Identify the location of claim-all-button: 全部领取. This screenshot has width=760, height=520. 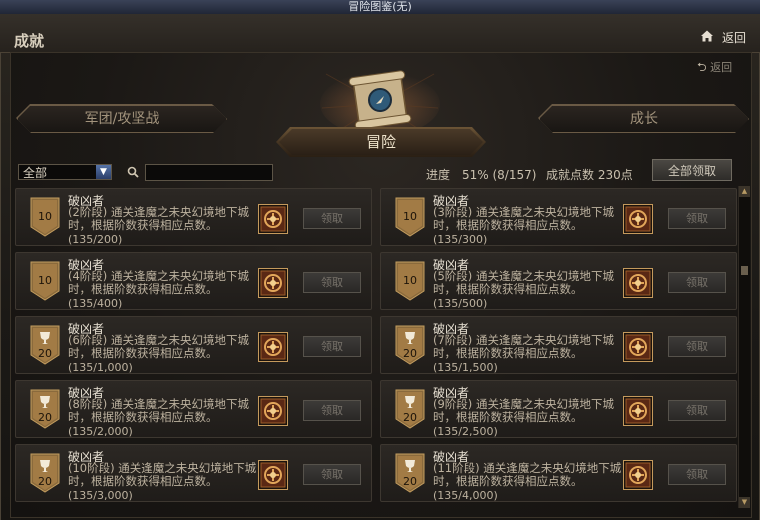
(692, 170).